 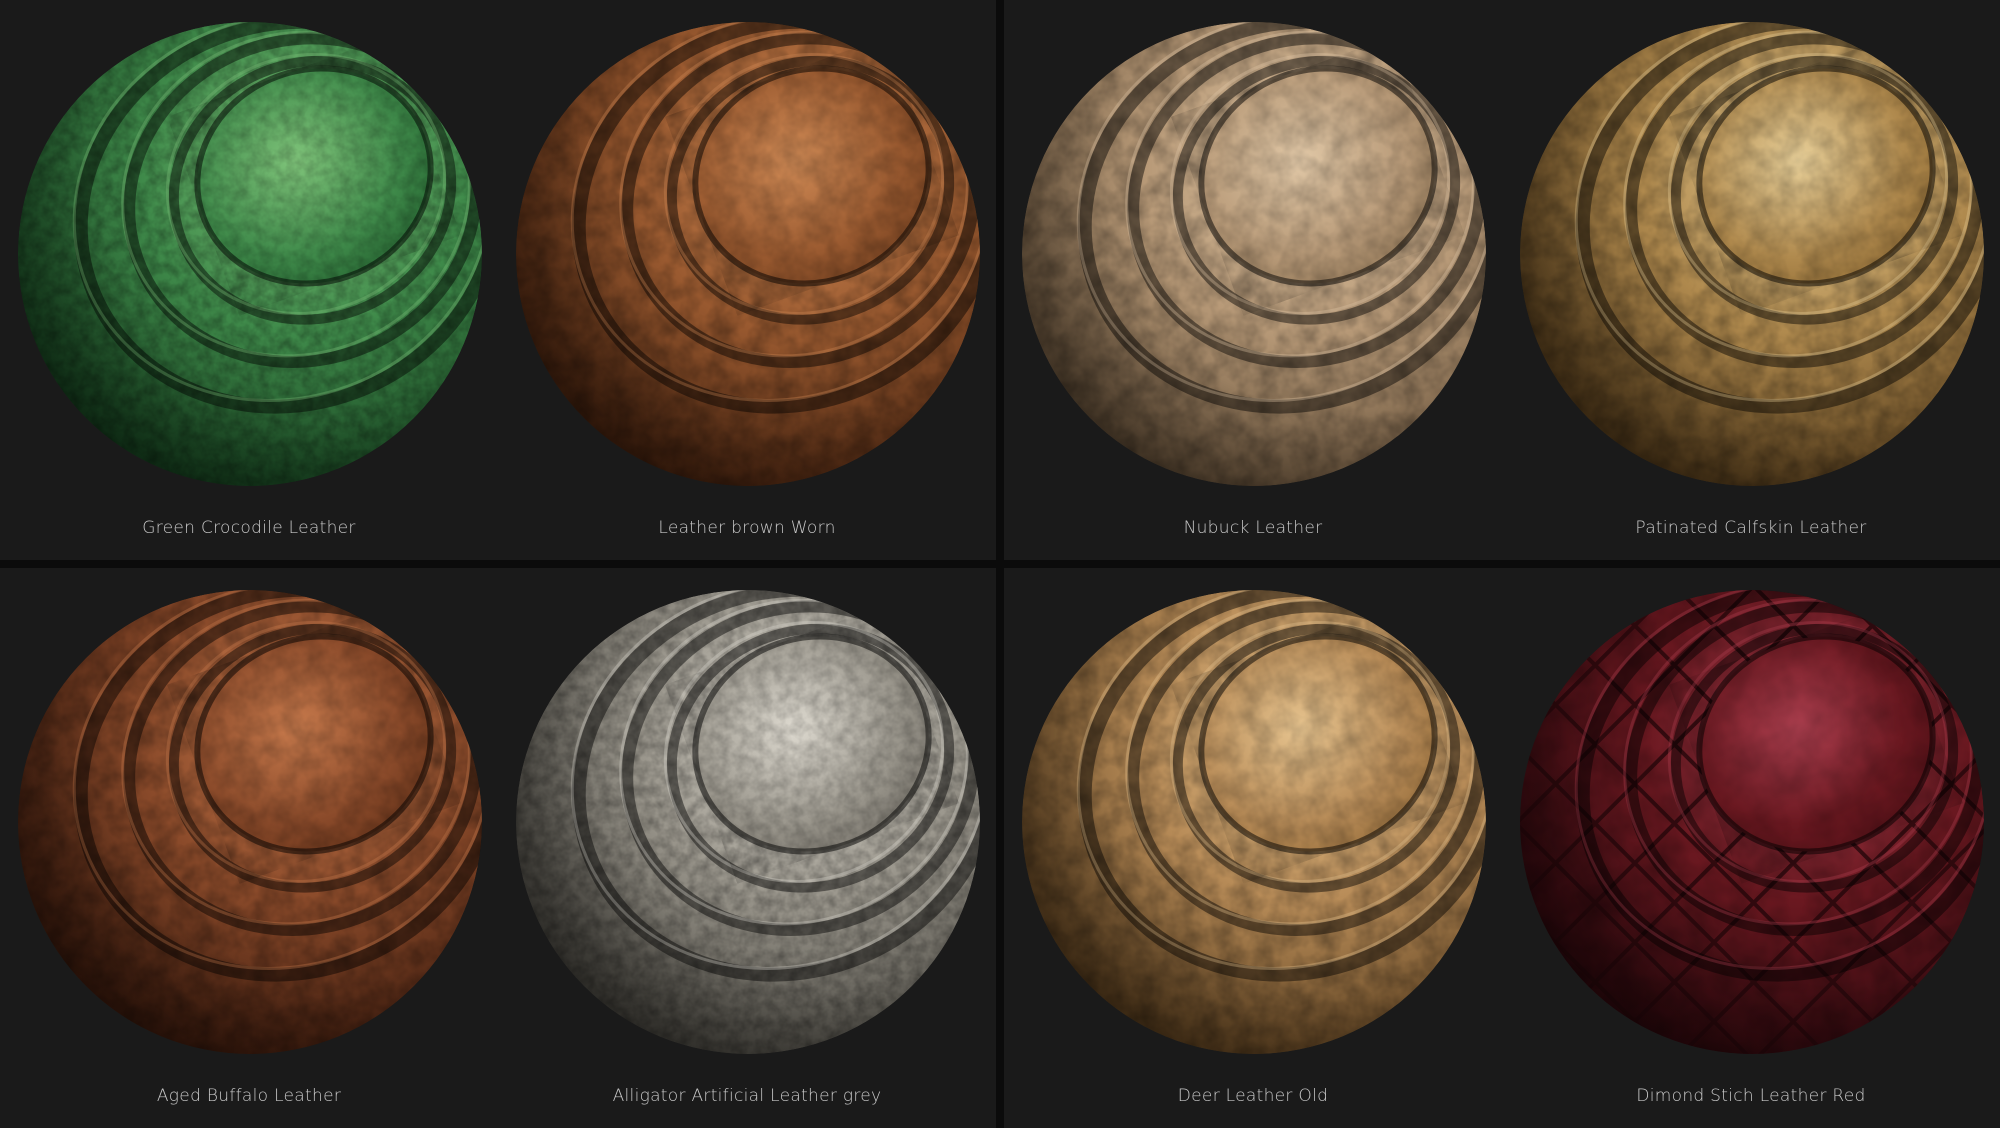 What do you see at coordinates (1253, 1096) in the screenshot?
I see `material-label: Deer Leather Old` at bounding box center [1253, 1096].